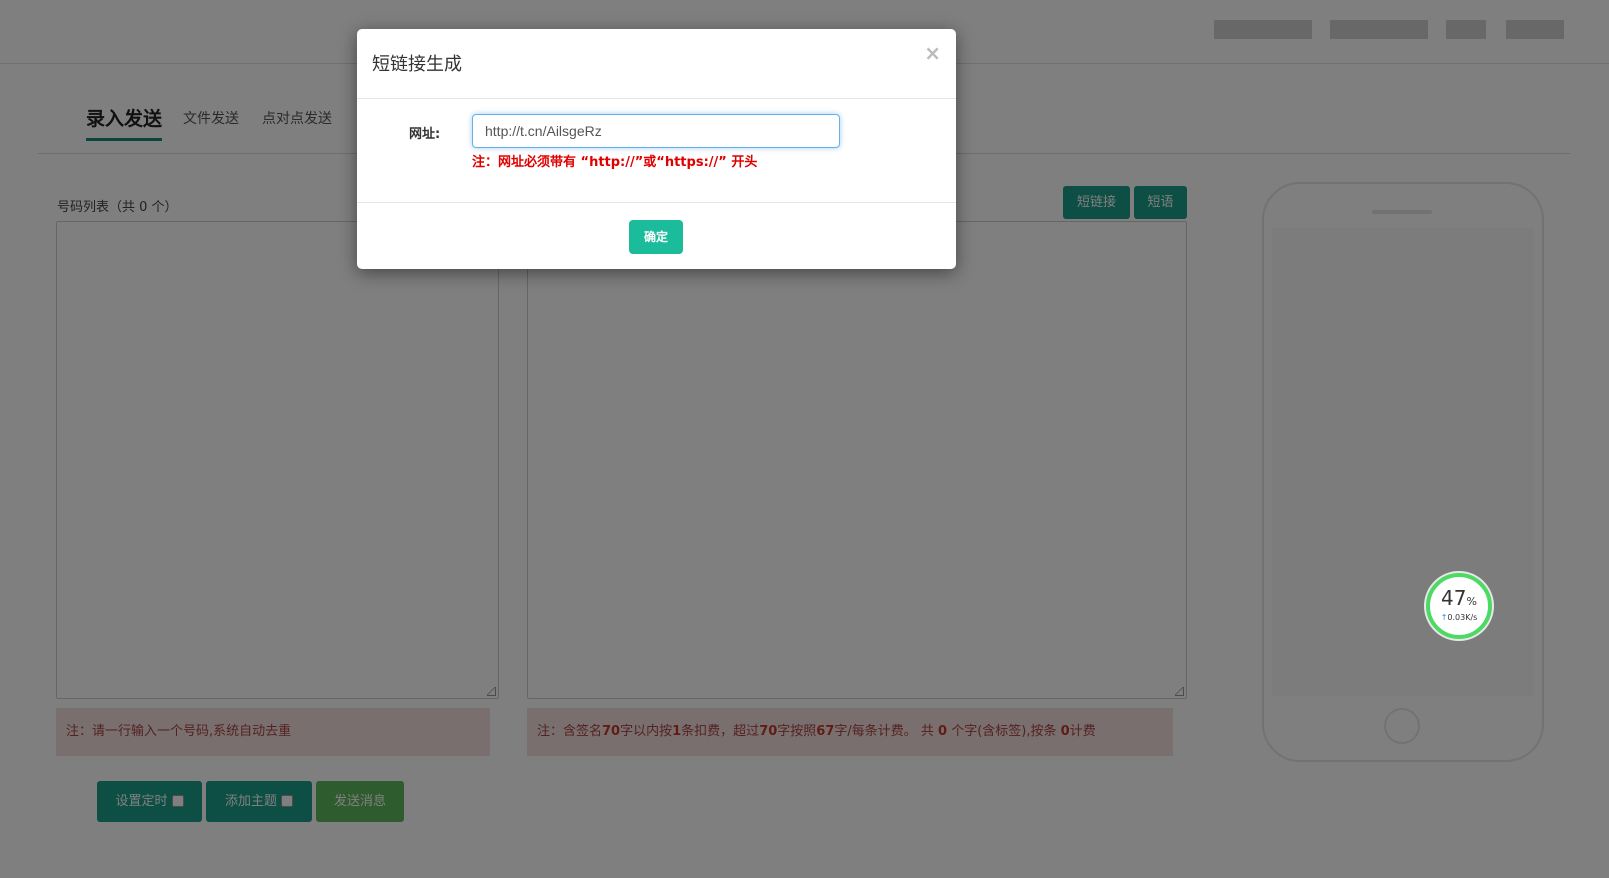 The image size is (1609, 878). Describe the element at coordinates (425, 134) in the screenshot. I see `url-label: 网址:` at that location.